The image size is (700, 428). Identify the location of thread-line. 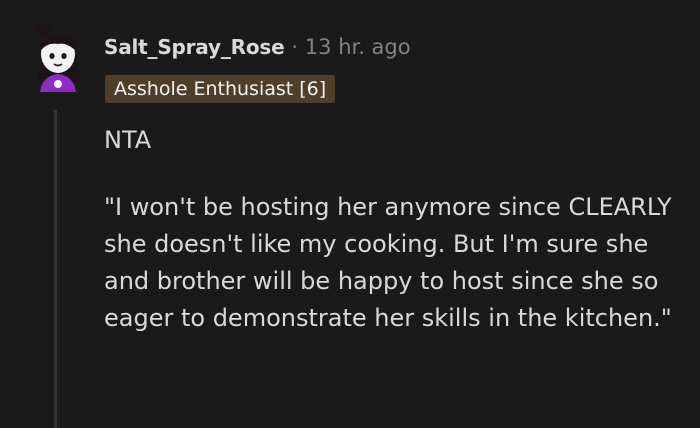
(55, 269).